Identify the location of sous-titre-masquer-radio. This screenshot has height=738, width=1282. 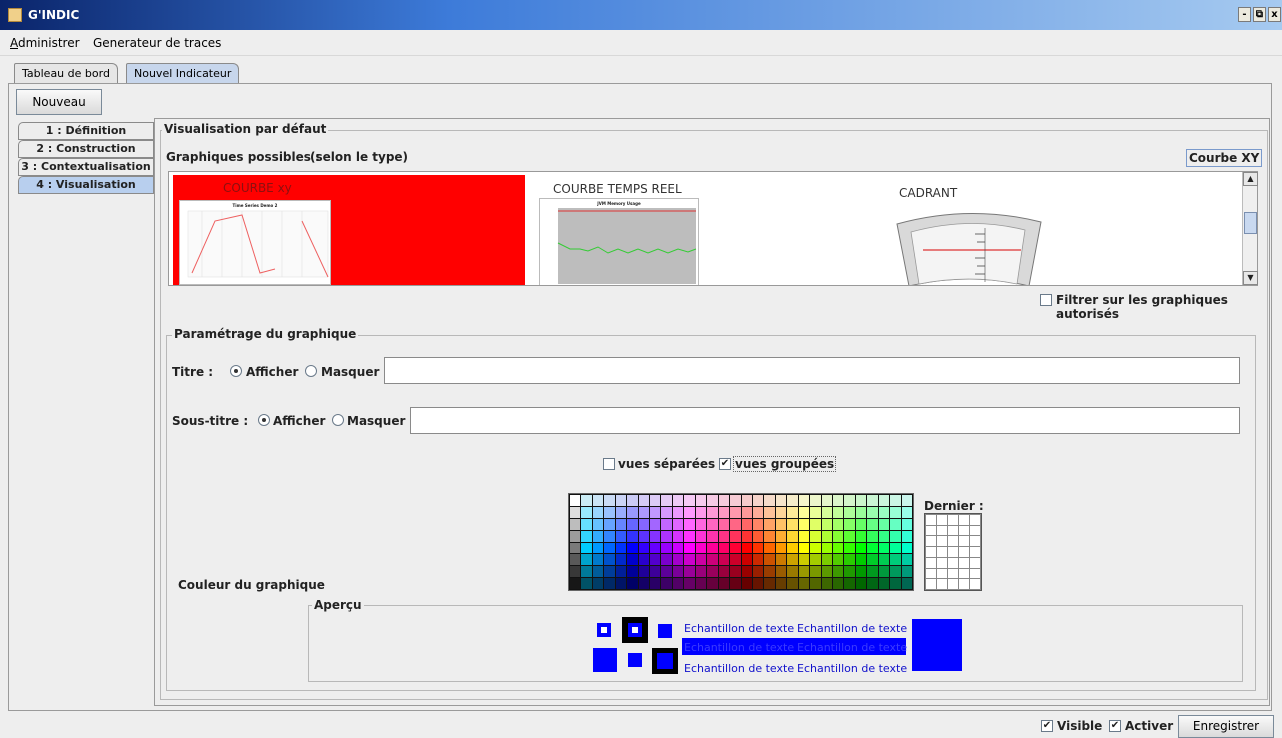
(338, 420).